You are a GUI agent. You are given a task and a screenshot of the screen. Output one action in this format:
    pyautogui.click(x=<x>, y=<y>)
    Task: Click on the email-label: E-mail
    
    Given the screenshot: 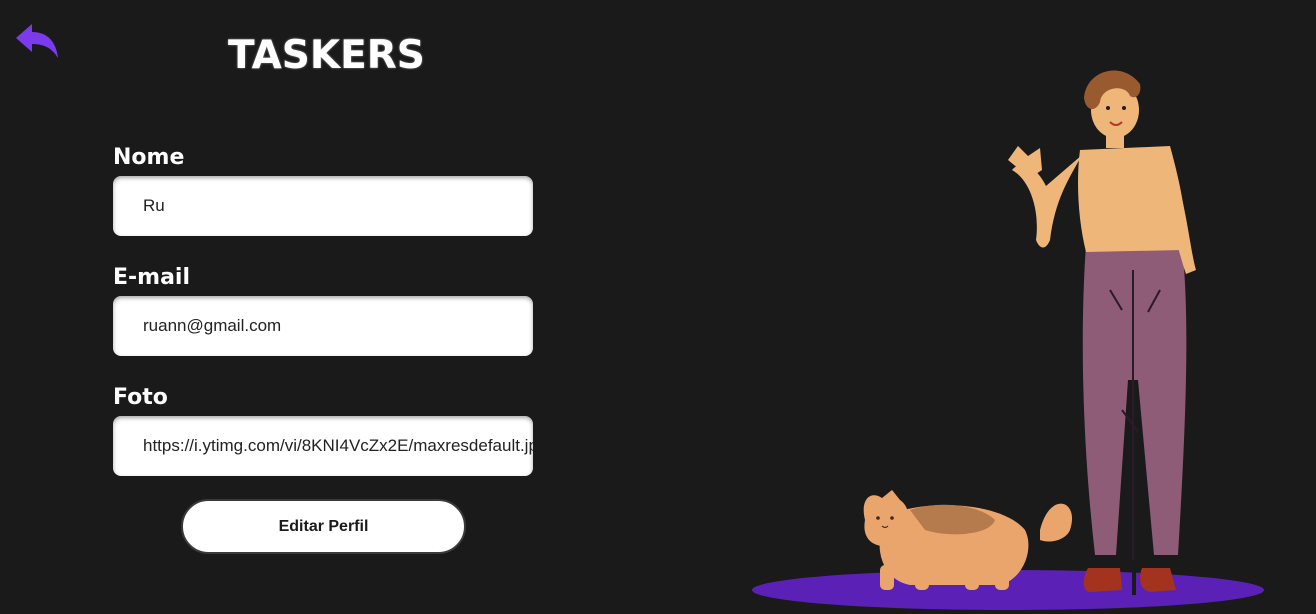 What is the action you would take?
    pyautogui.click(x=152, y=277)
    